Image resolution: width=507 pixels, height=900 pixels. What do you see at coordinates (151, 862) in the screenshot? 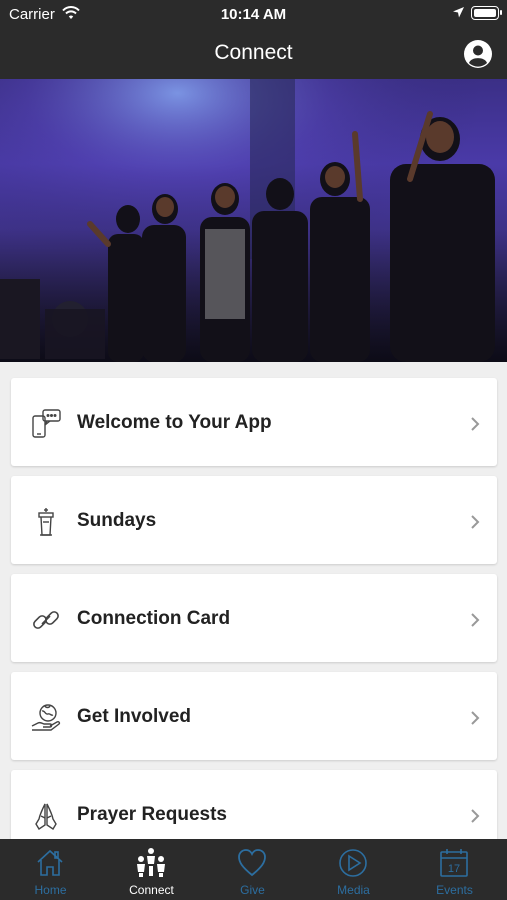
I see `people-icon` at bounding box center [151, 862].